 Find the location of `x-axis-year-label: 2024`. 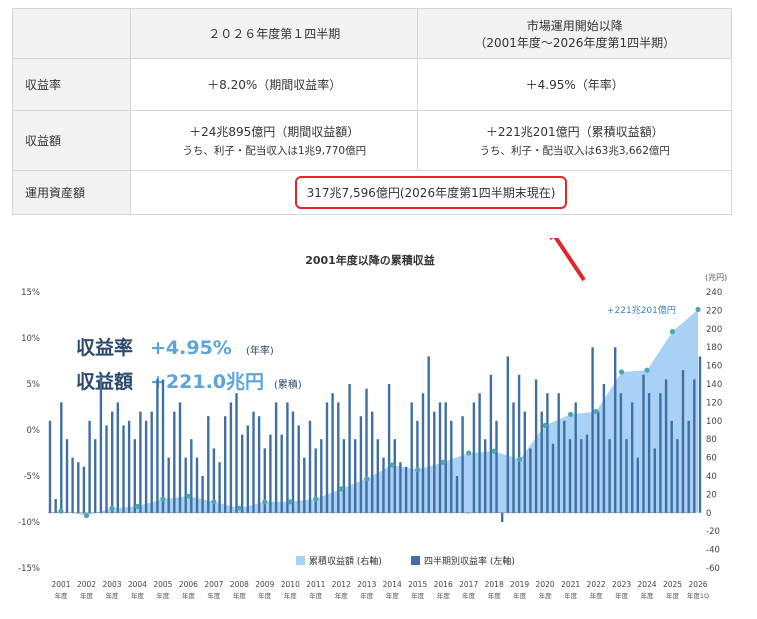

x-axis-year-label: 2024 is located at coordinates (646, 584).